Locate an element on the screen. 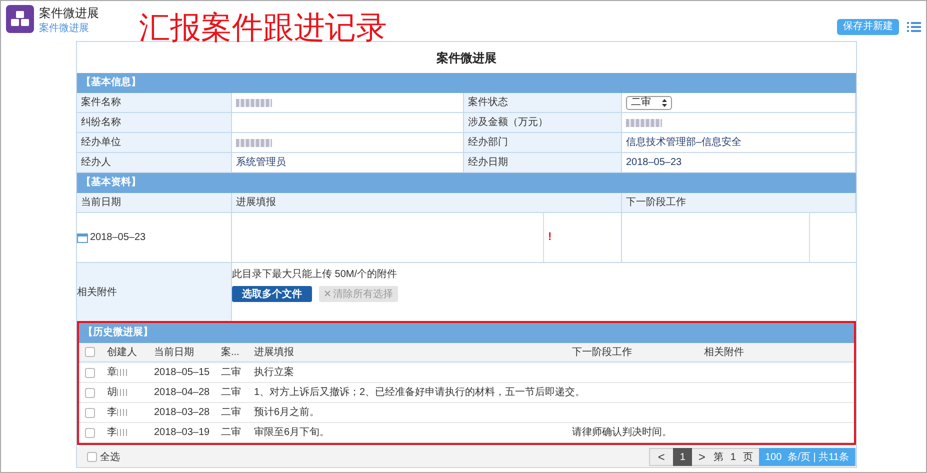 This screenshot has width=927, height=473. field-label: 经办部门 is located at coordinates (543, 143).